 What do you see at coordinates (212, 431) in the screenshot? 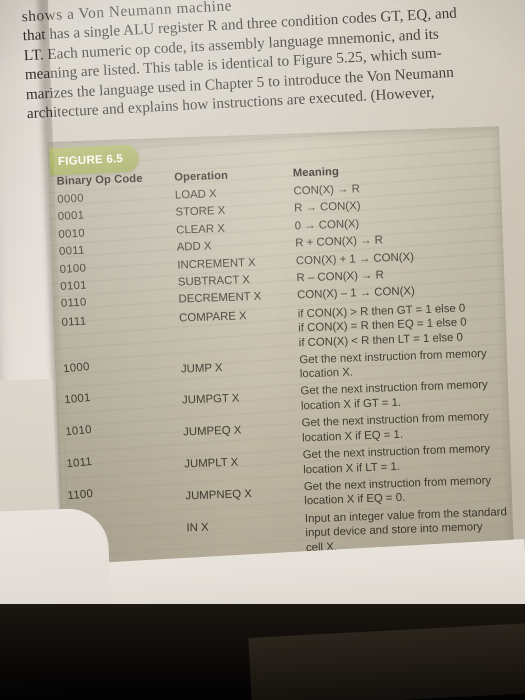
I see `cell-operation: JUMPEQ X` at bounding box center [212, 431].